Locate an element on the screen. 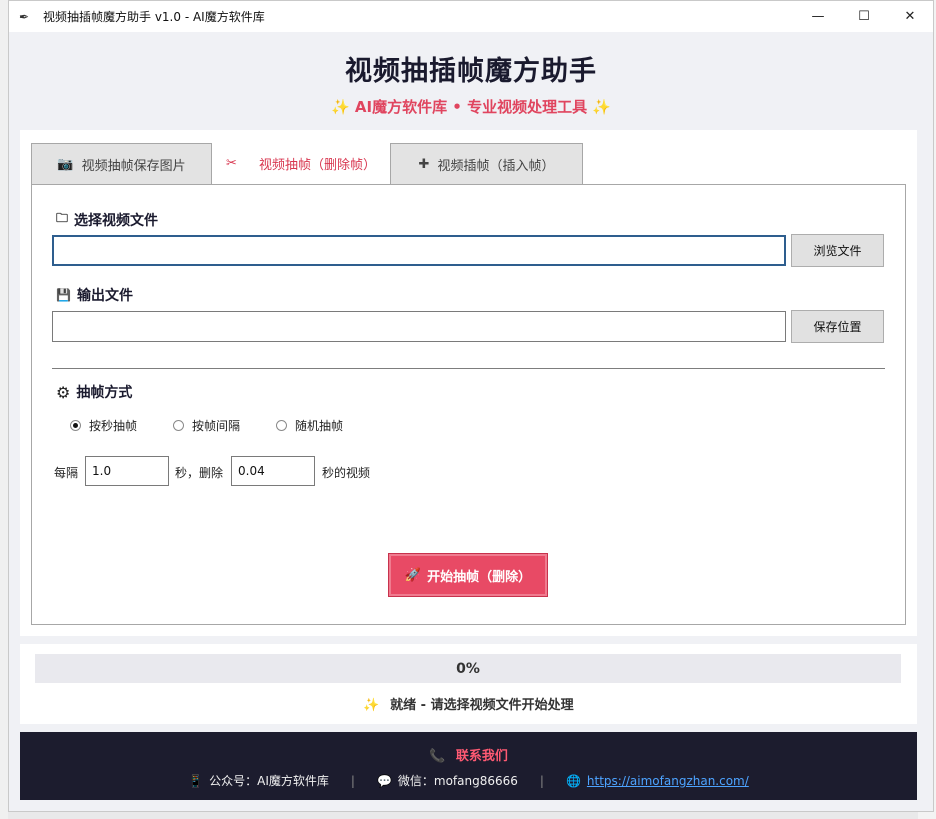 This screenshot has width=936, height=819. app-header: 视频抽插帧魔方助手 ✨ AI魔方软件库 • 专业视频处理工具 ✨ is located at coordinates (471, 82).